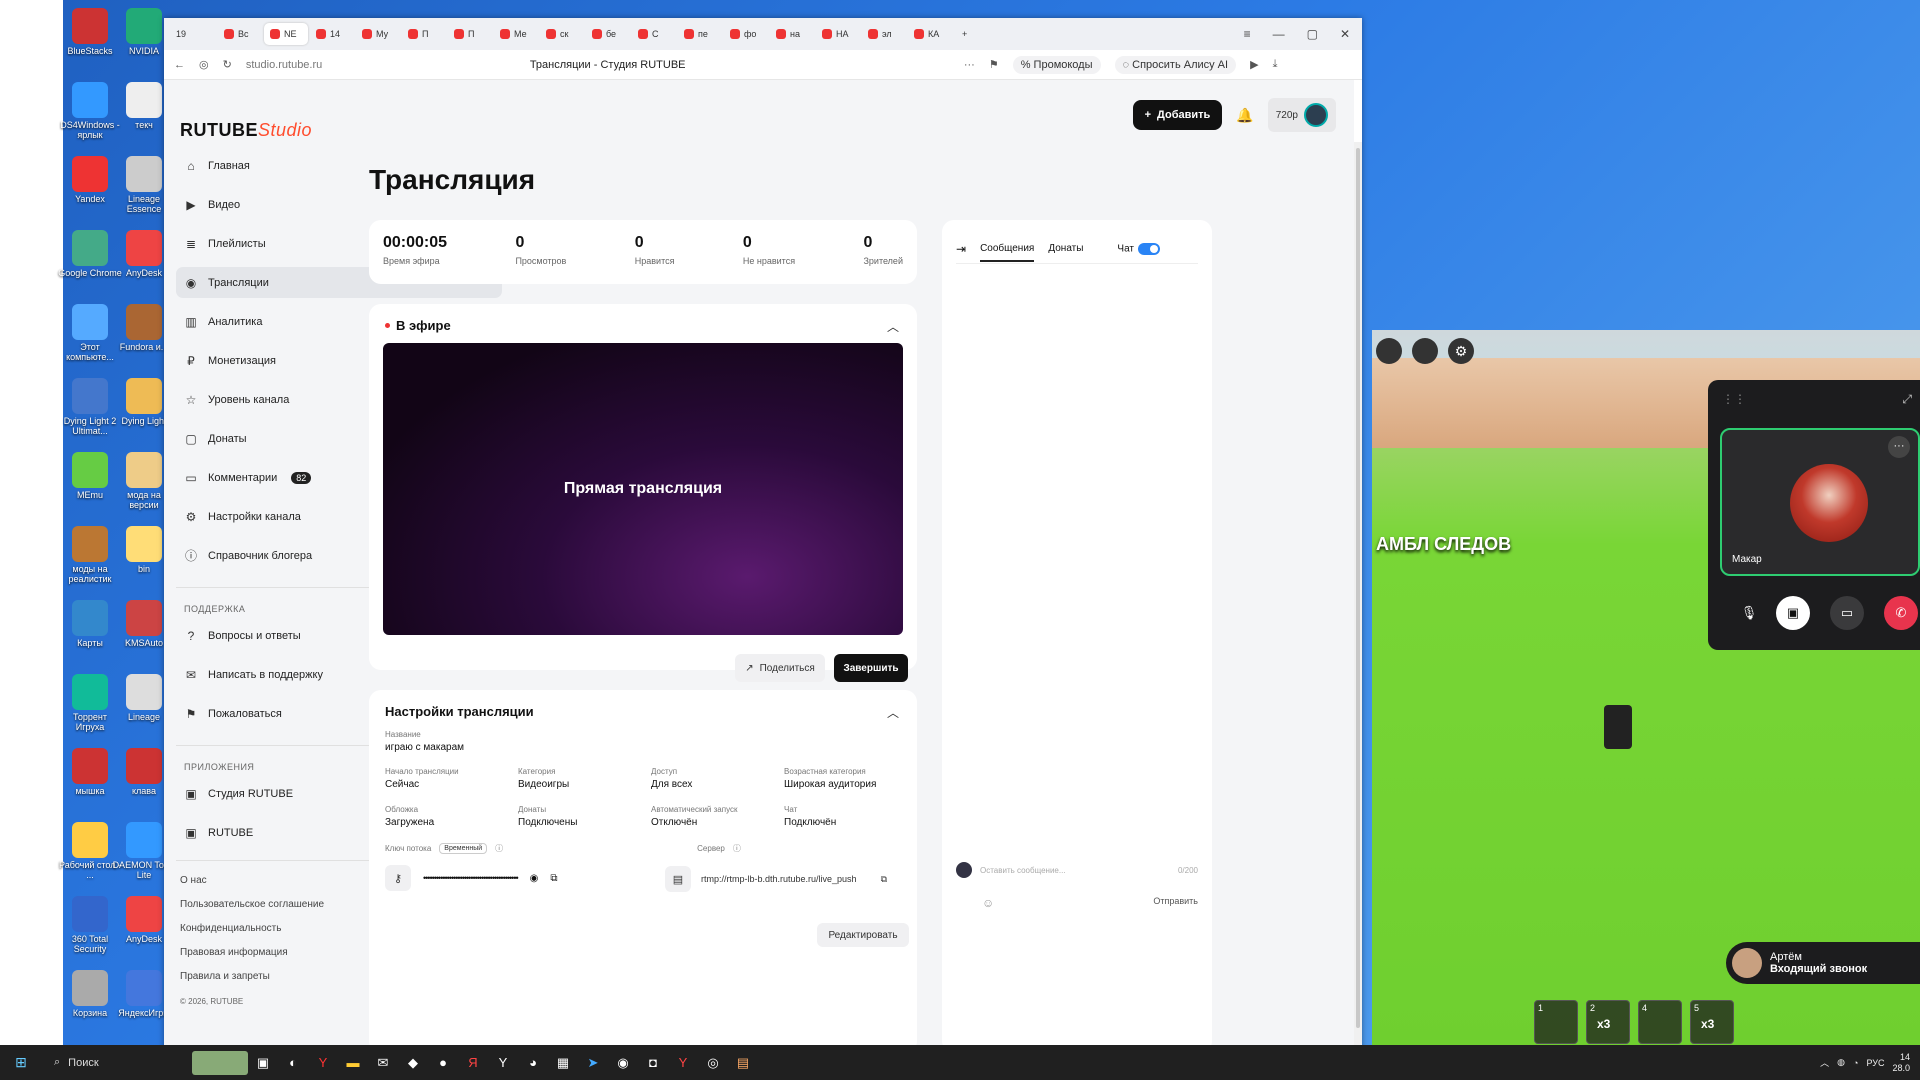  What do you see at coordinates (1824, 1062) in the screenshot?
I see `tray-chevron-icon: ︿` at bounding box center [1824, 1062].